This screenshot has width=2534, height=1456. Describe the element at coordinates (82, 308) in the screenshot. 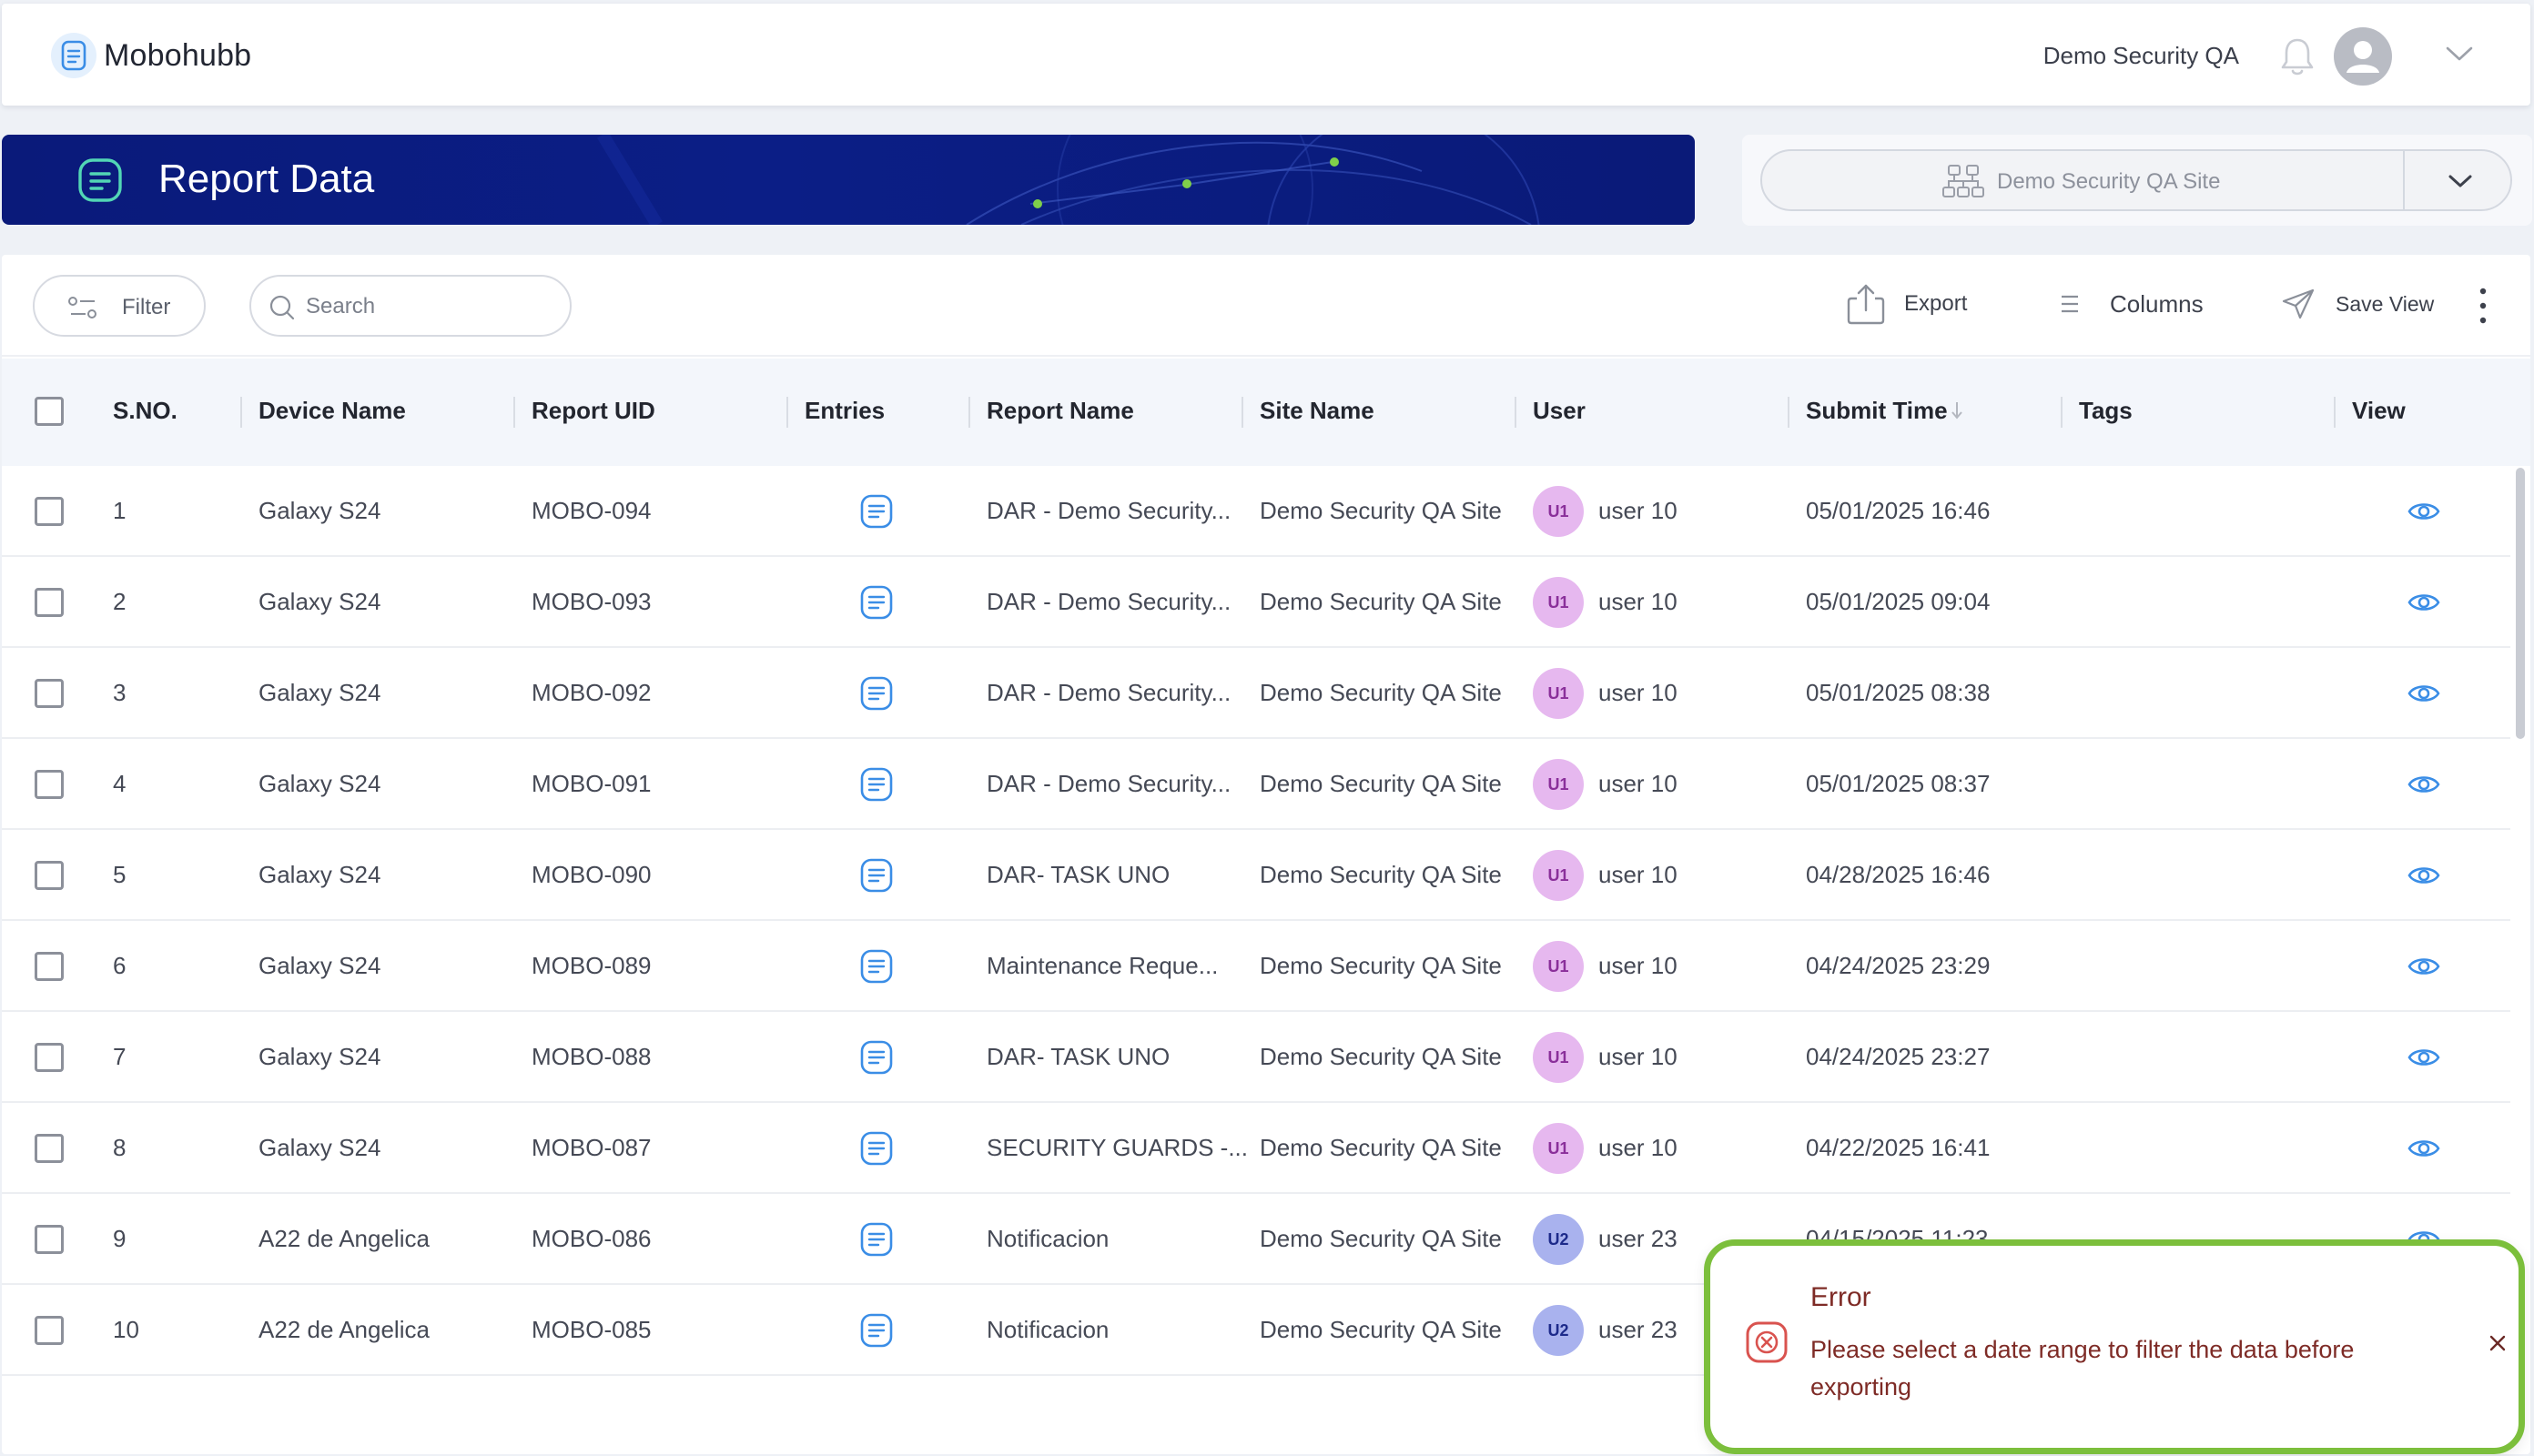

I see `filter-icon` at that location.